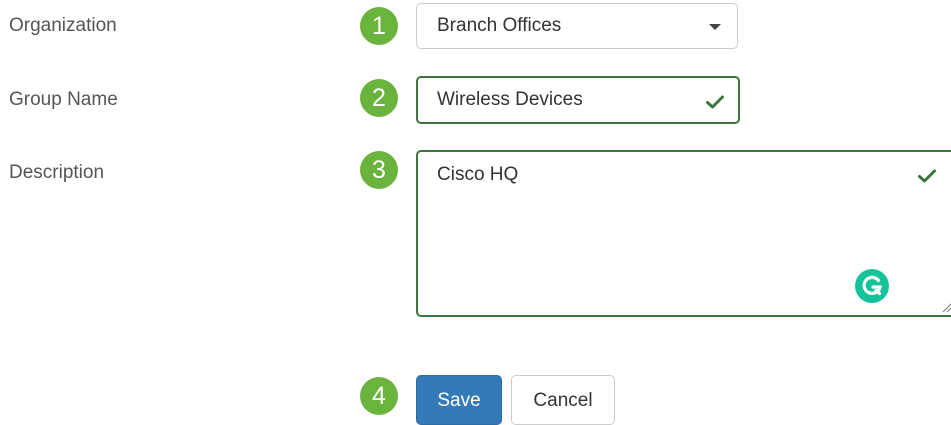  Describe the element at coordinates (945, 307) in the screenshot. I see `resize-handle-icon` at that location.